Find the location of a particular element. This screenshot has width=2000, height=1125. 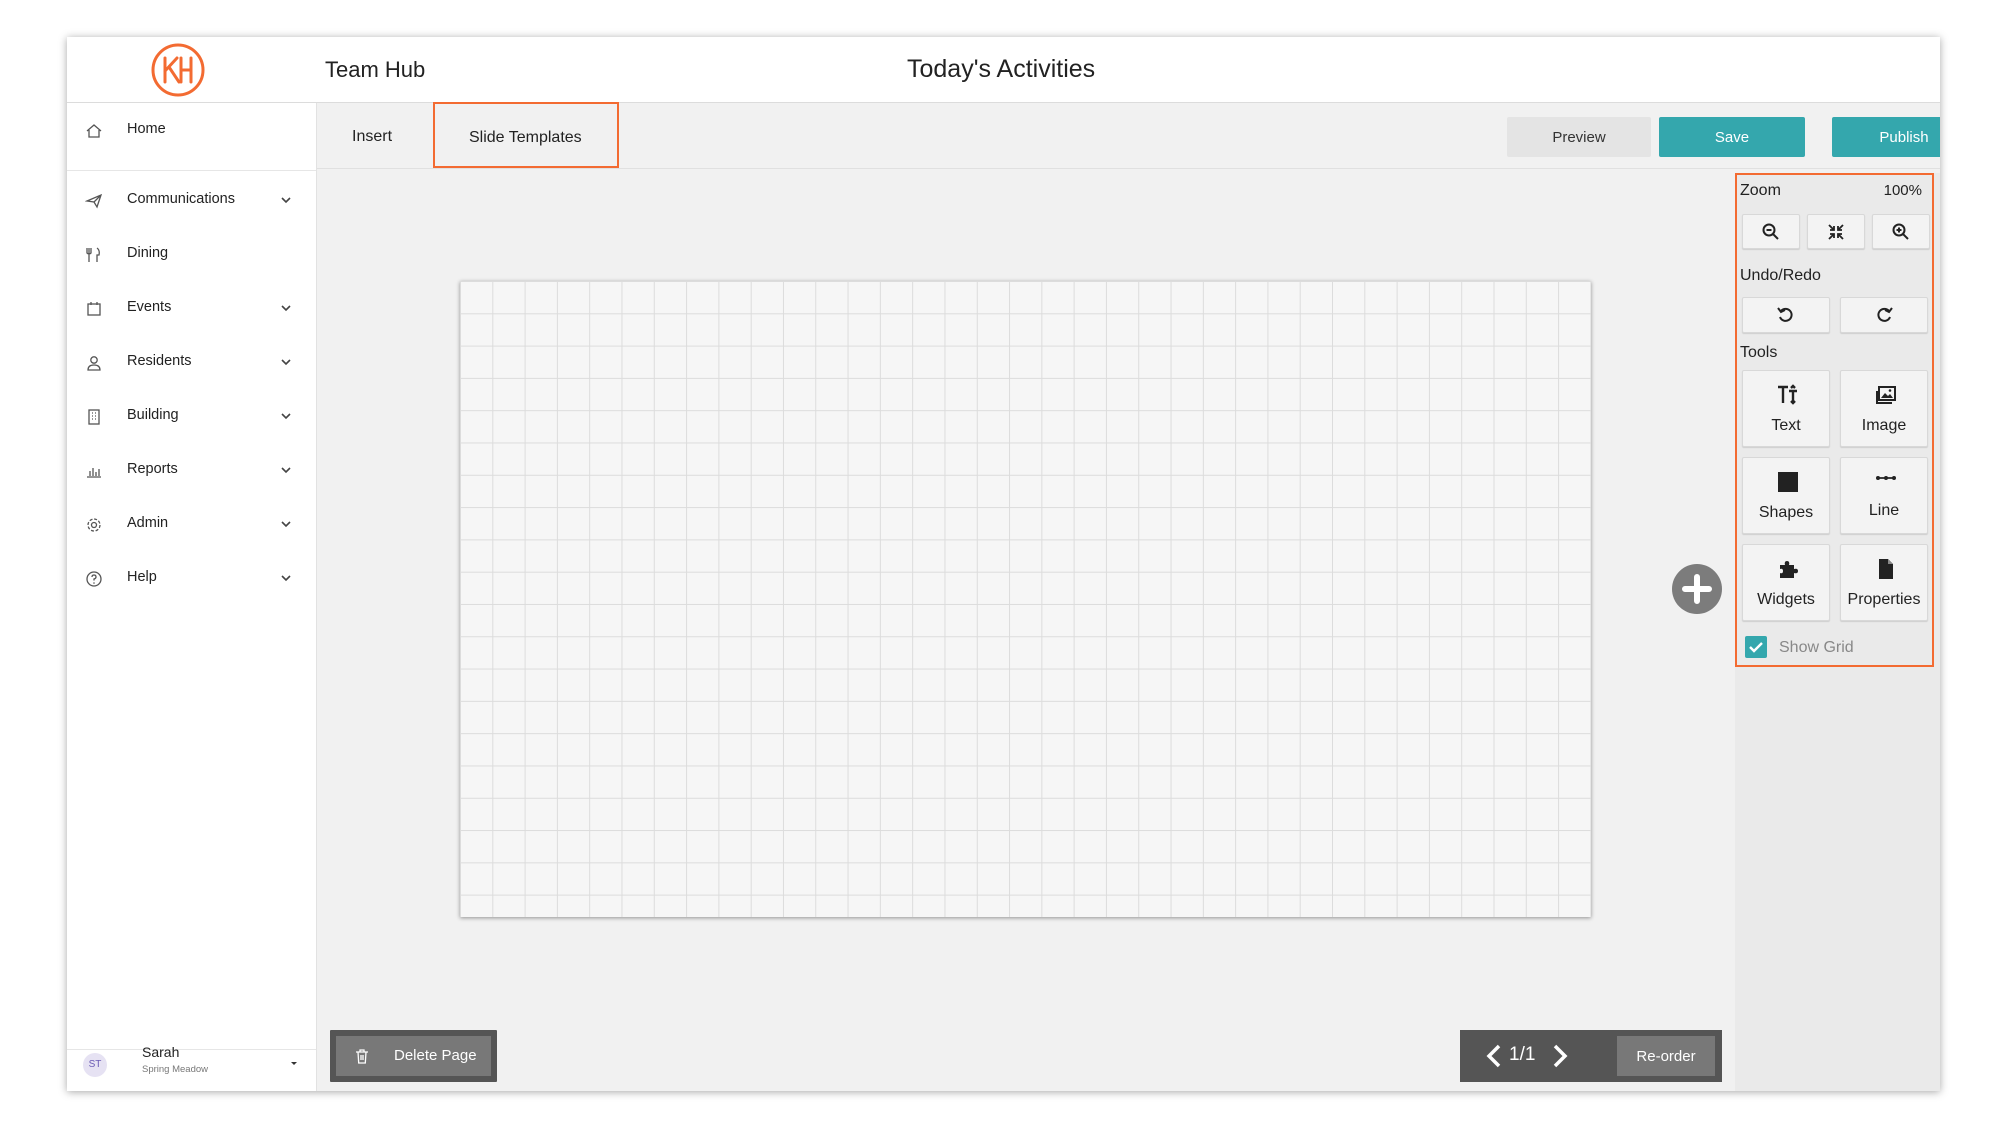

sidebar-item-admin: Admin is located at coordinates (191, 525).